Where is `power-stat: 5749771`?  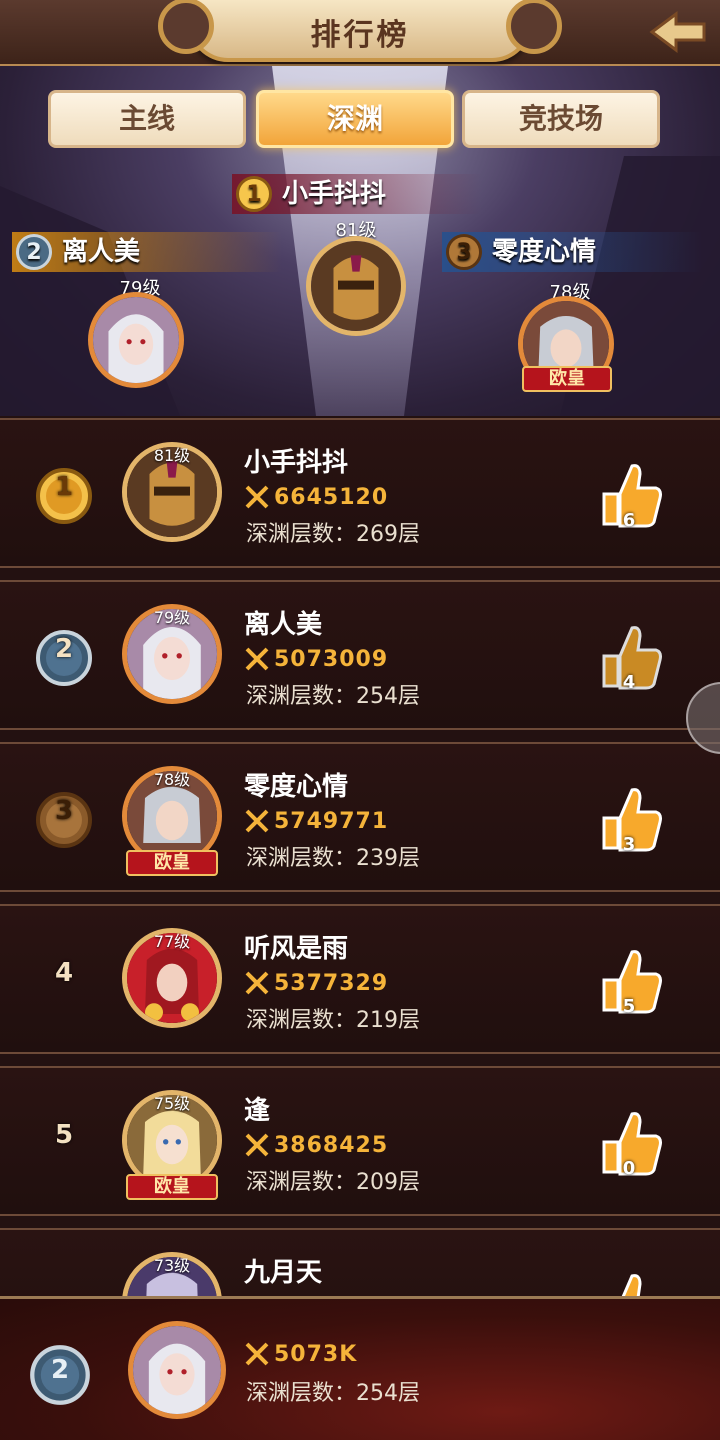 power-stat: 5749771 is located at coordinates (316, 821).